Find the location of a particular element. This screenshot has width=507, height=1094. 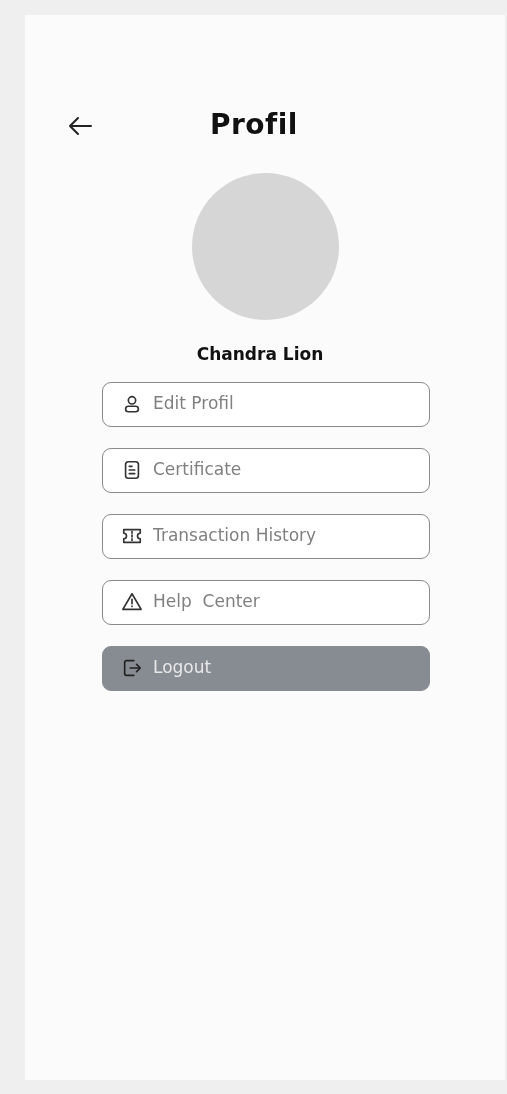

menu-item: Certificate is located at coordinates (266, 470).